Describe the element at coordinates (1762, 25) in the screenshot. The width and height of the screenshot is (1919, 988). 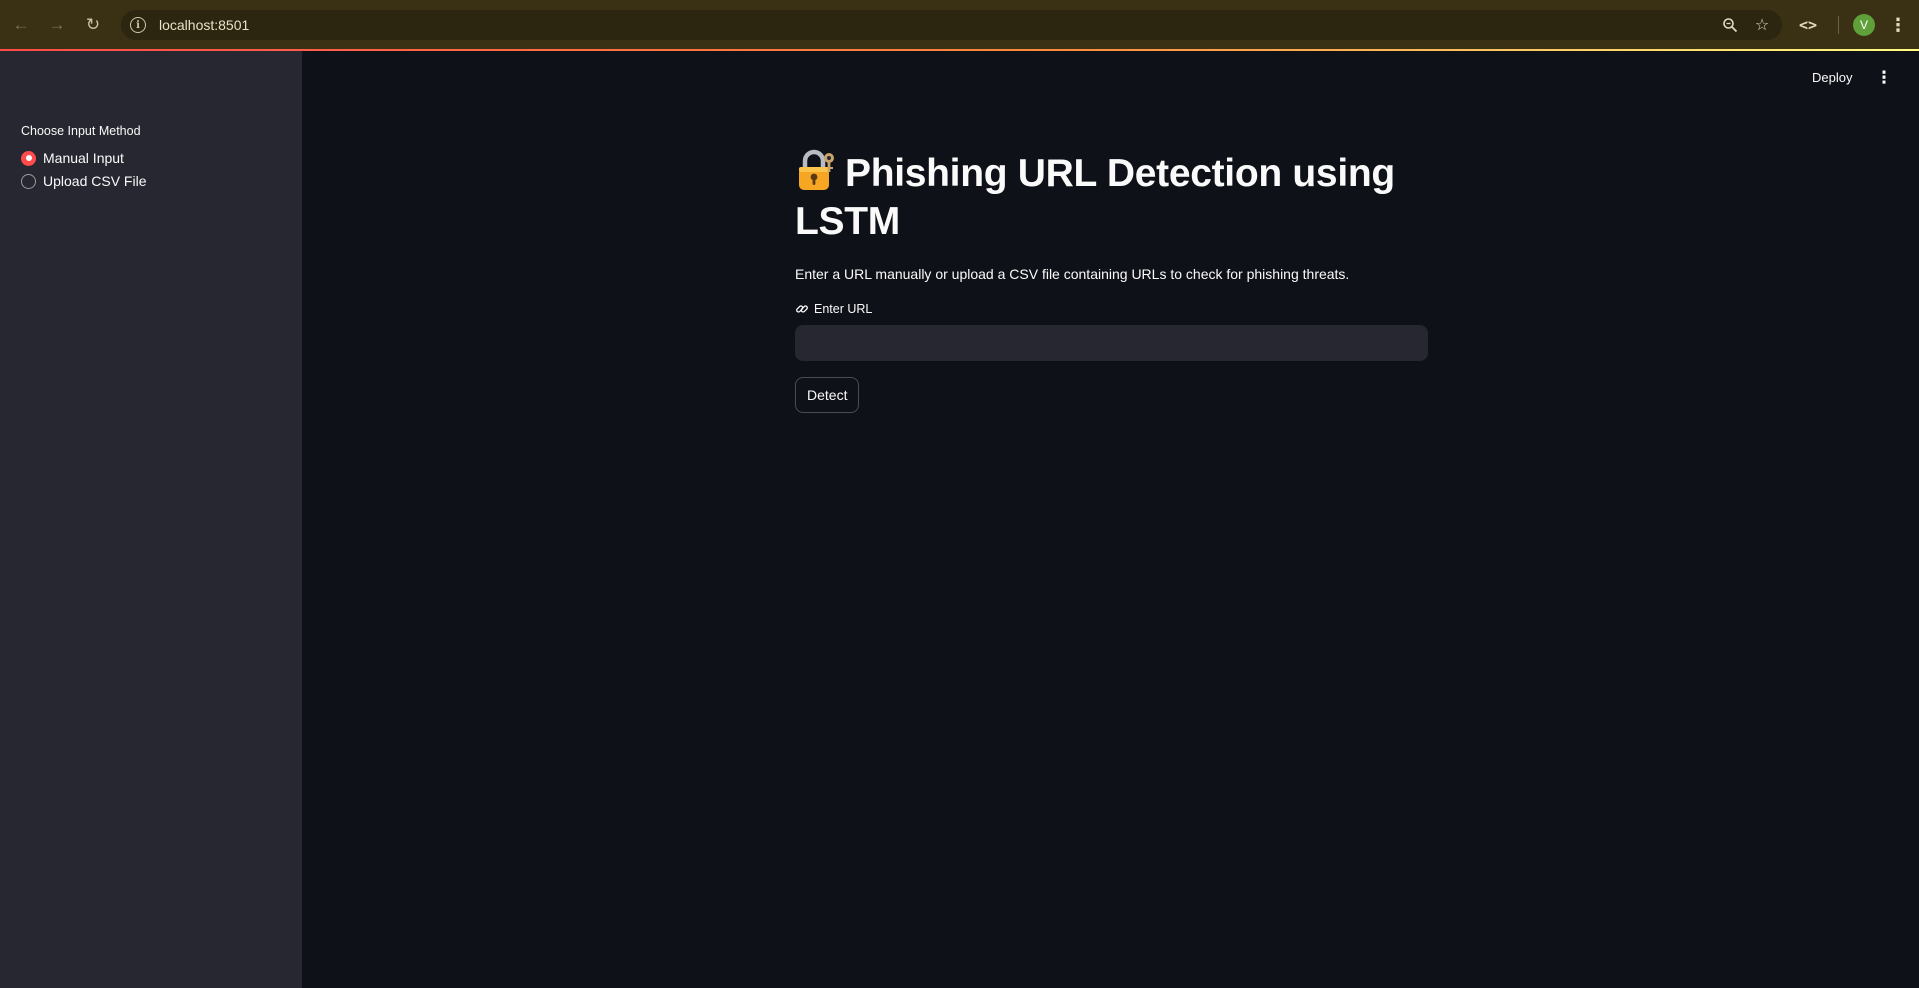
I see `star-icon: ☆` at that location.